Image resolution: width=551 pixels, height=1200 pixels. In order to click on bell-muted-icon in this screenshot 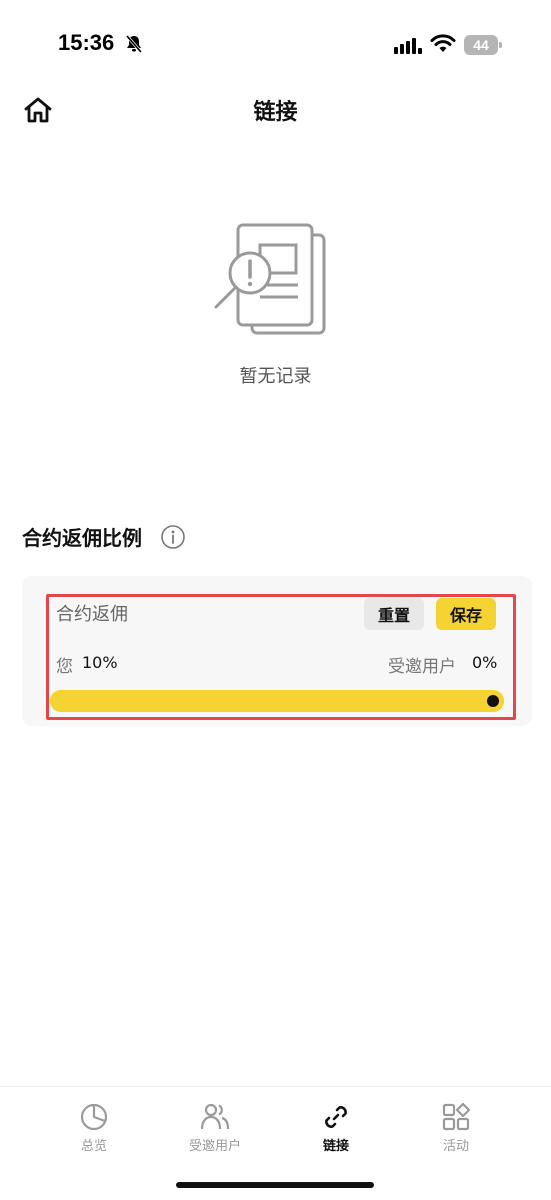, I will do `click(134, 44)`.